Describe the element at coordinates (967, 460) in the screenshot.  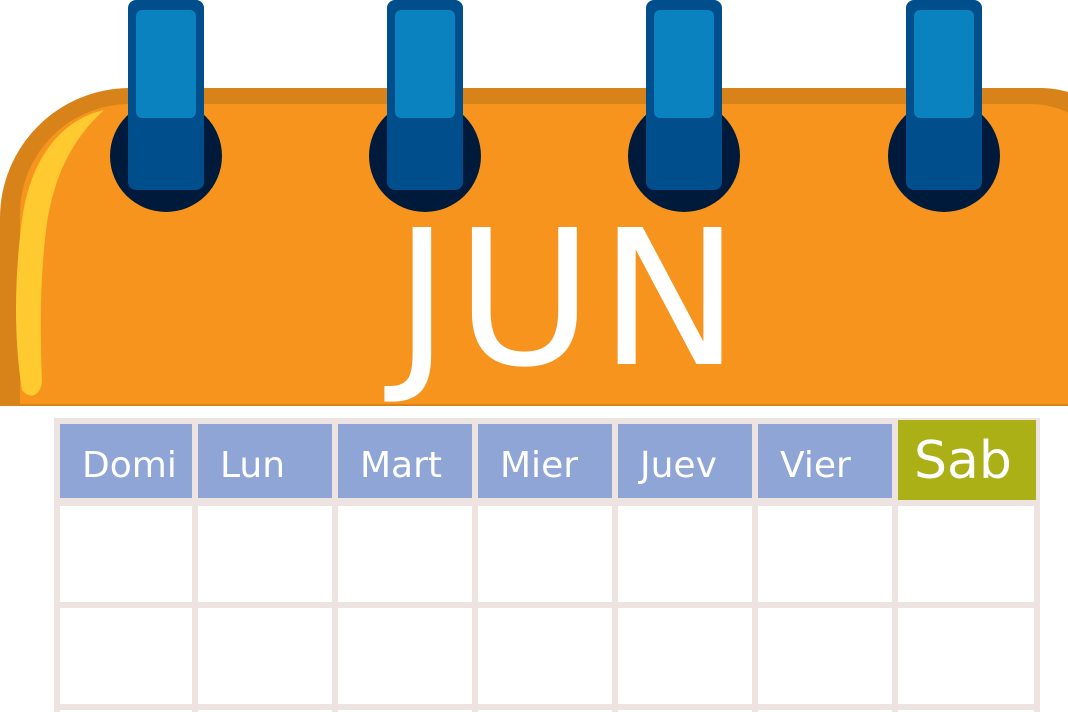
I see `day-header-sab: Sab` at that location.